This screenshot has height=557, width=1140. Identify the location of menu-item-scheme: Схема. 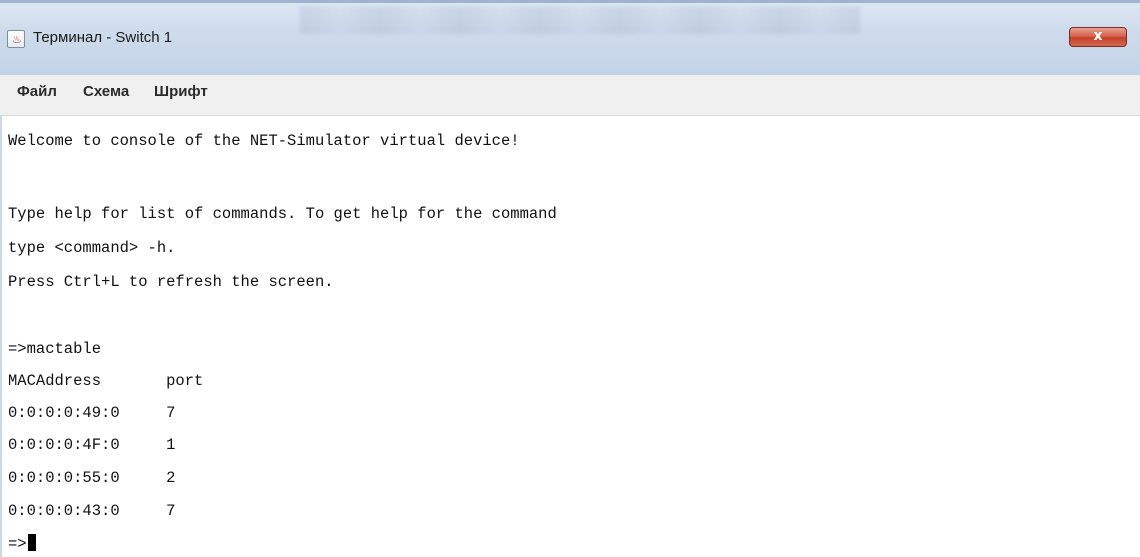
(106, 91).